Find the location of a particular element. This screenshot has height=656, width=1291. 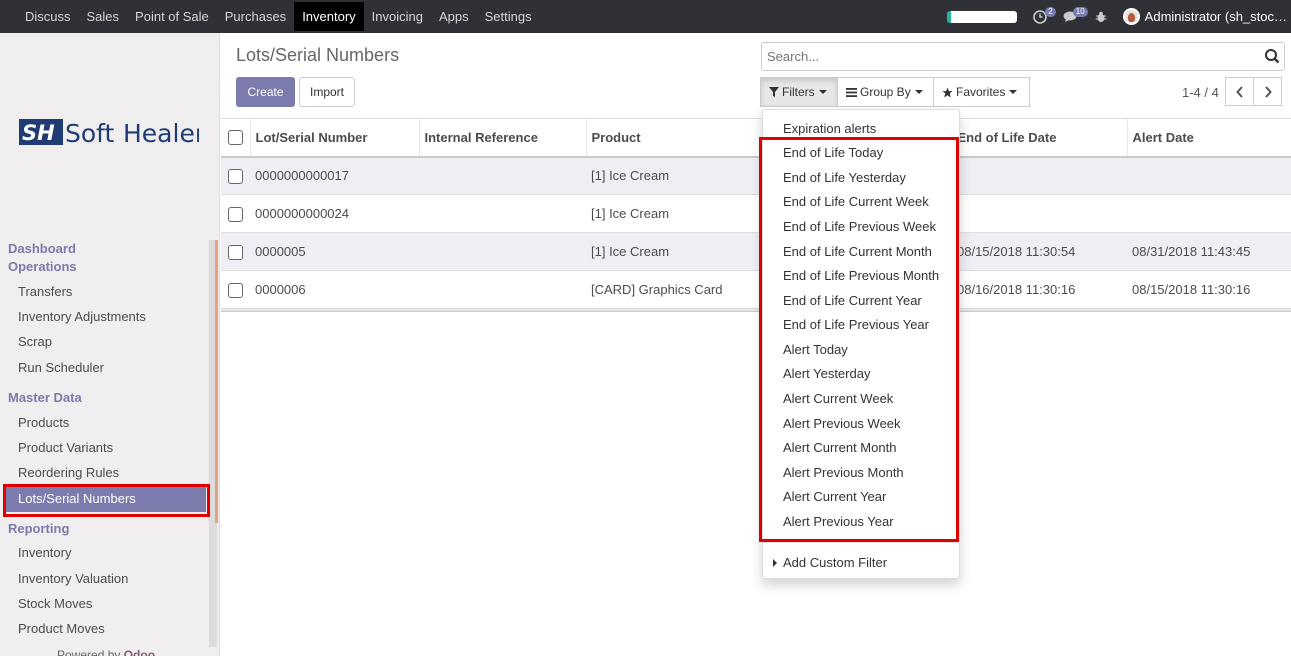

select-all-cell is located at coordinates (235, 138).